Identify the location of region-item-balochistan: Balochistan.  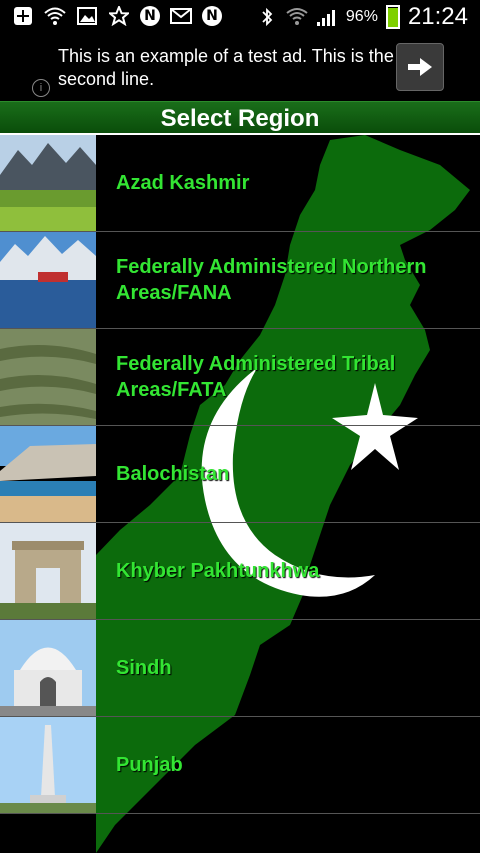
(240, 474).